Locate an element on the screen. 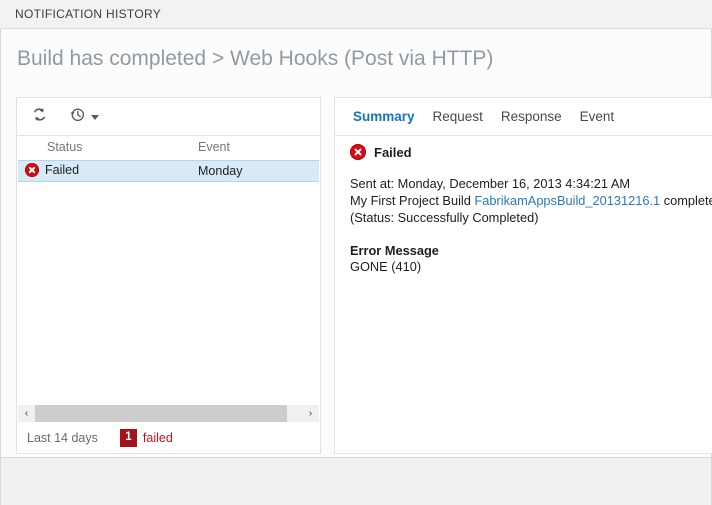  list-status-bar: Last 14 days 1 failed is located at coordinates (168, 438).